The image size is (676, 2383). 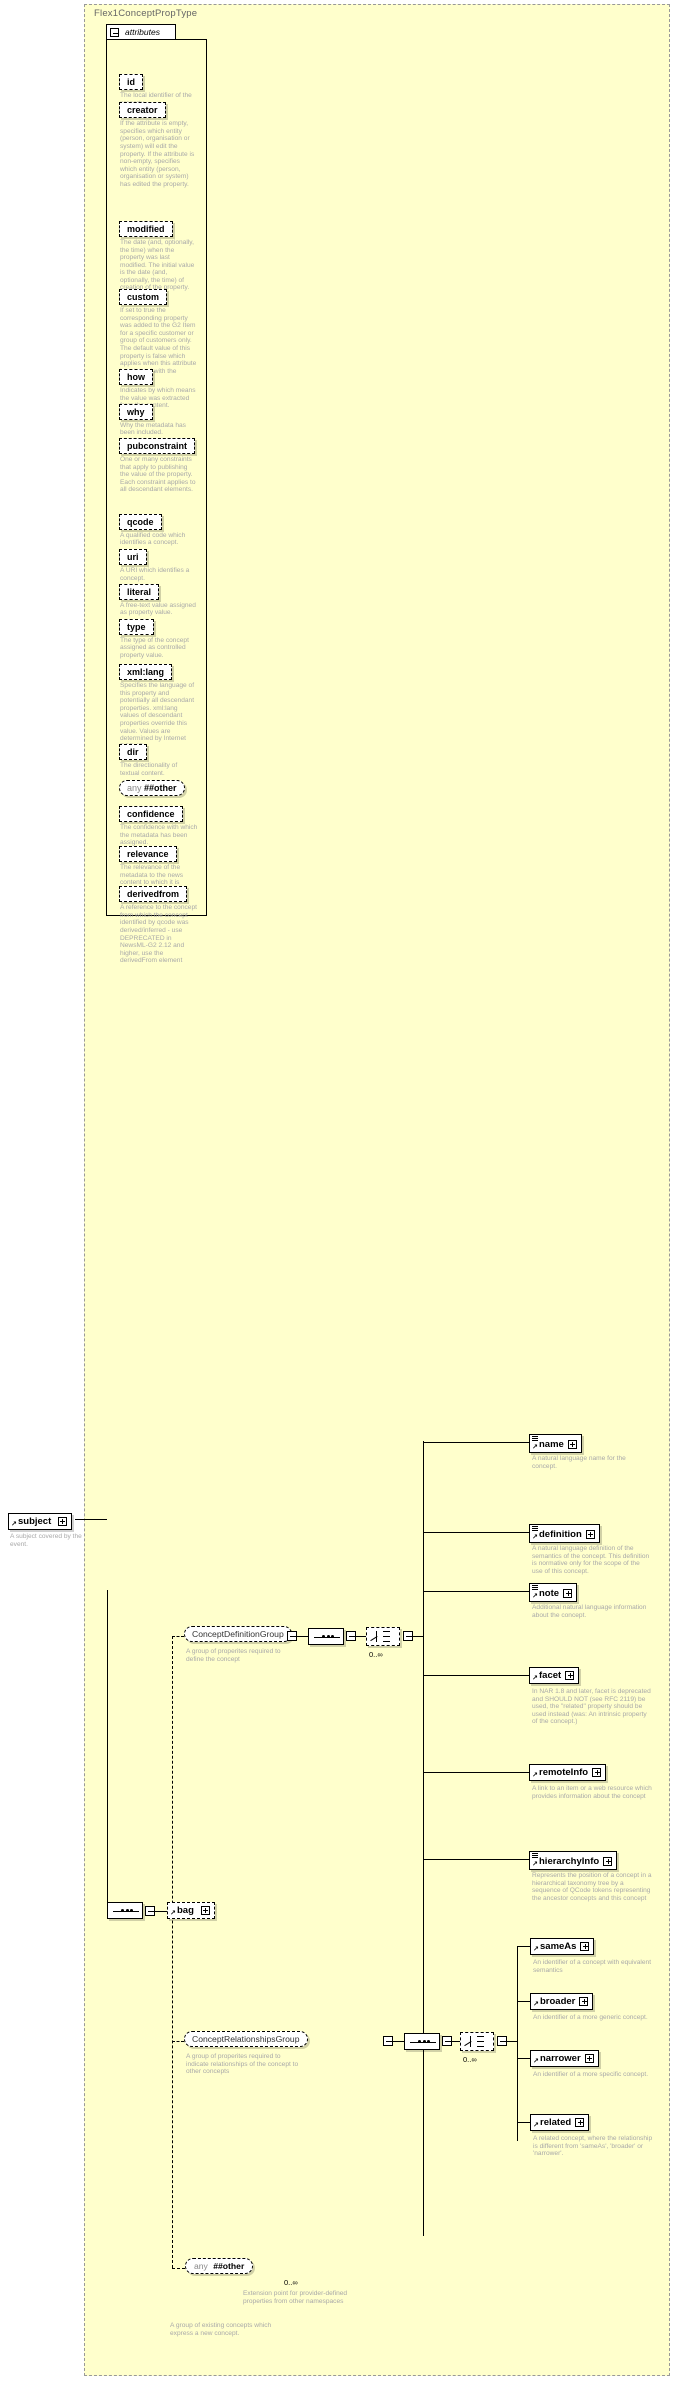 I want to click on element-hierarchyInfo: ↗ hierarchyInfo, so click(x=573, y=1860).